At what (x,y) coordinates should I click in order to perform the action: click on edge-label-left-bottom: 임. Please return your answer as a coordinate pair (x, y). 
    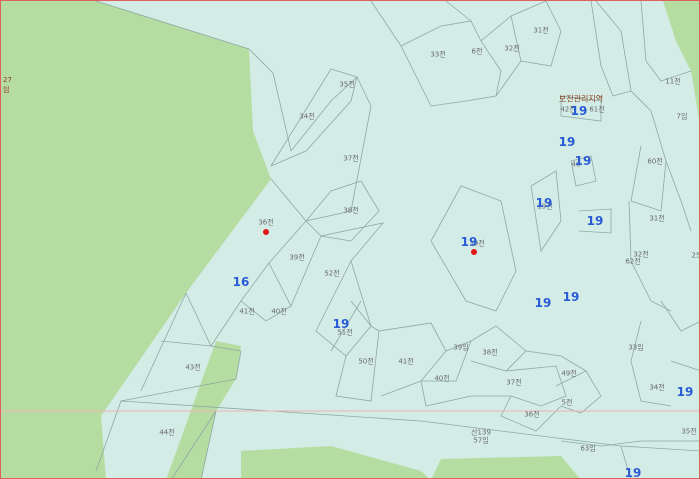
    Looking at the image, I should click on (6, 90).